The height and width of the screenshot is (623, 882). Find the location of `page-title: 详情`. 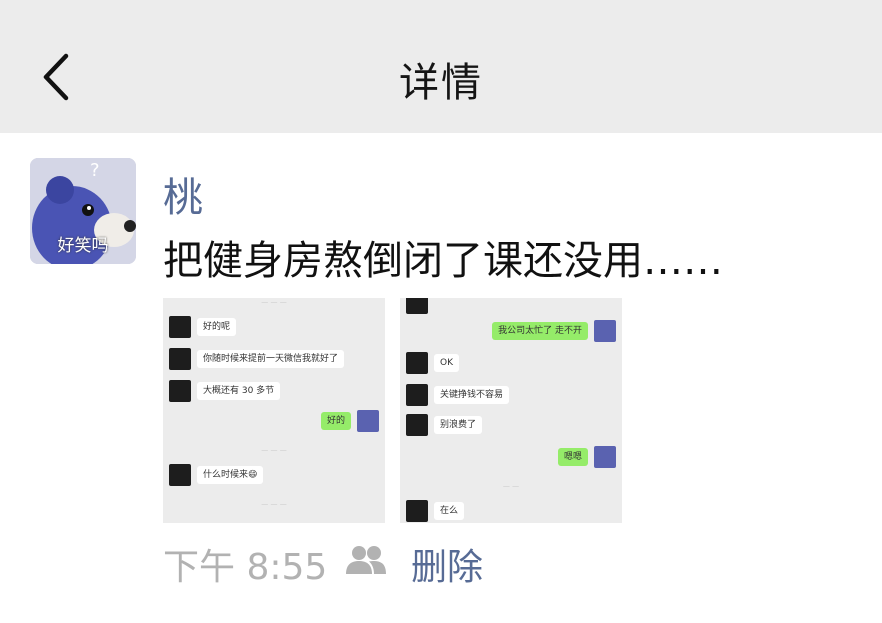

page-title: 详情 is located at coordinates (441, 83).